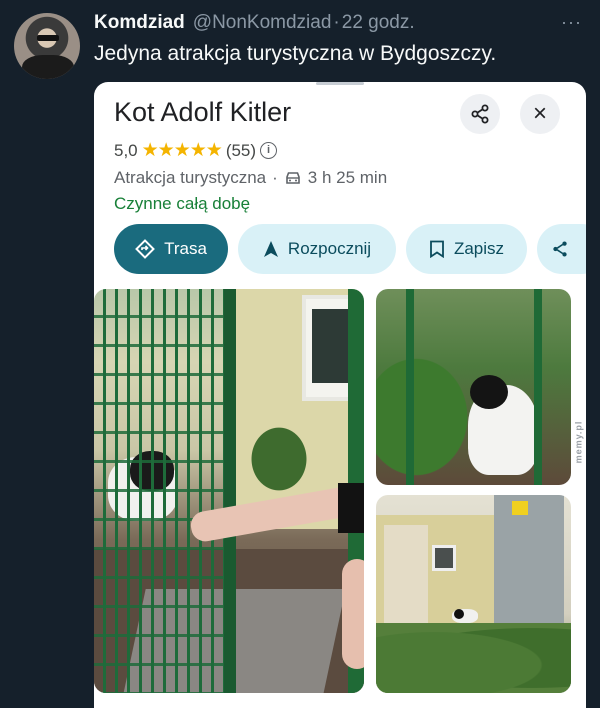  What do you see at coordinates (489, 392) in the screenshot?
I see `photo-cat-head` at bounding box center [489, 392].